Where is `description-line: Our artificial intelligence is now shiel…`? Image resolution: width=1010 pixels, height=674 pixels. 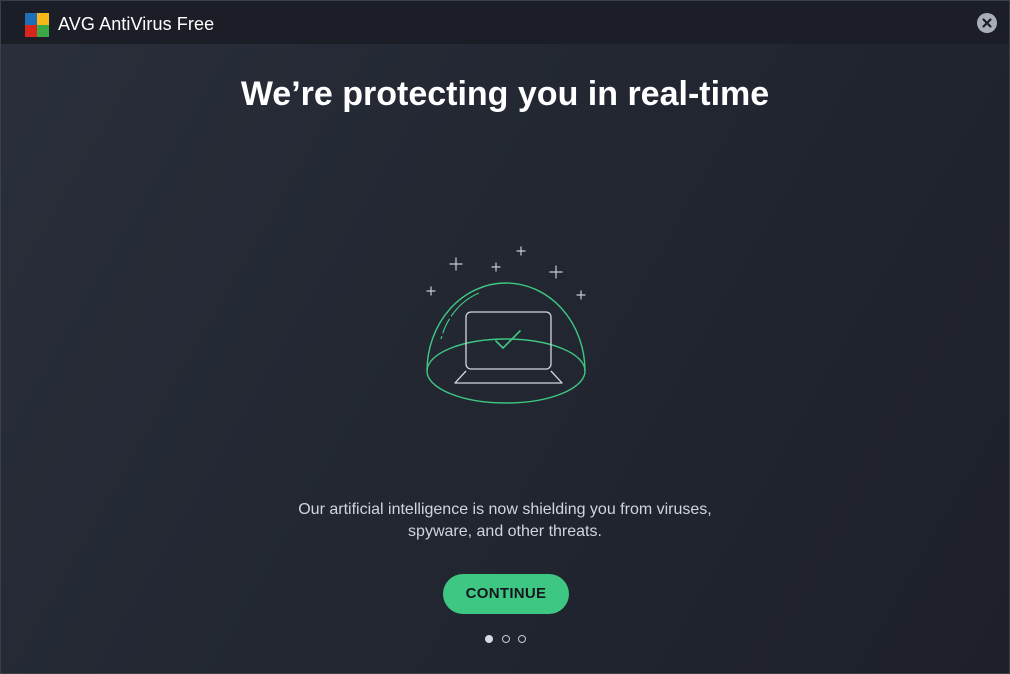 description-line: Our artificial intelligence is now shiel… is located at coordinates (505, 509).